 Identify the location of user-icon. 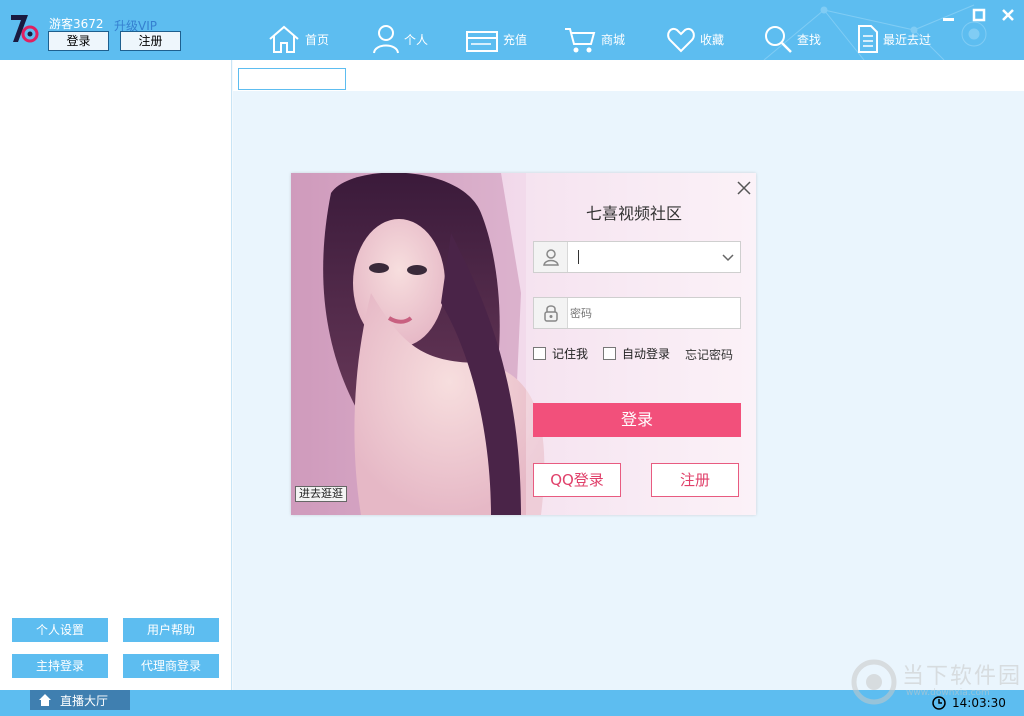
(550, 257).